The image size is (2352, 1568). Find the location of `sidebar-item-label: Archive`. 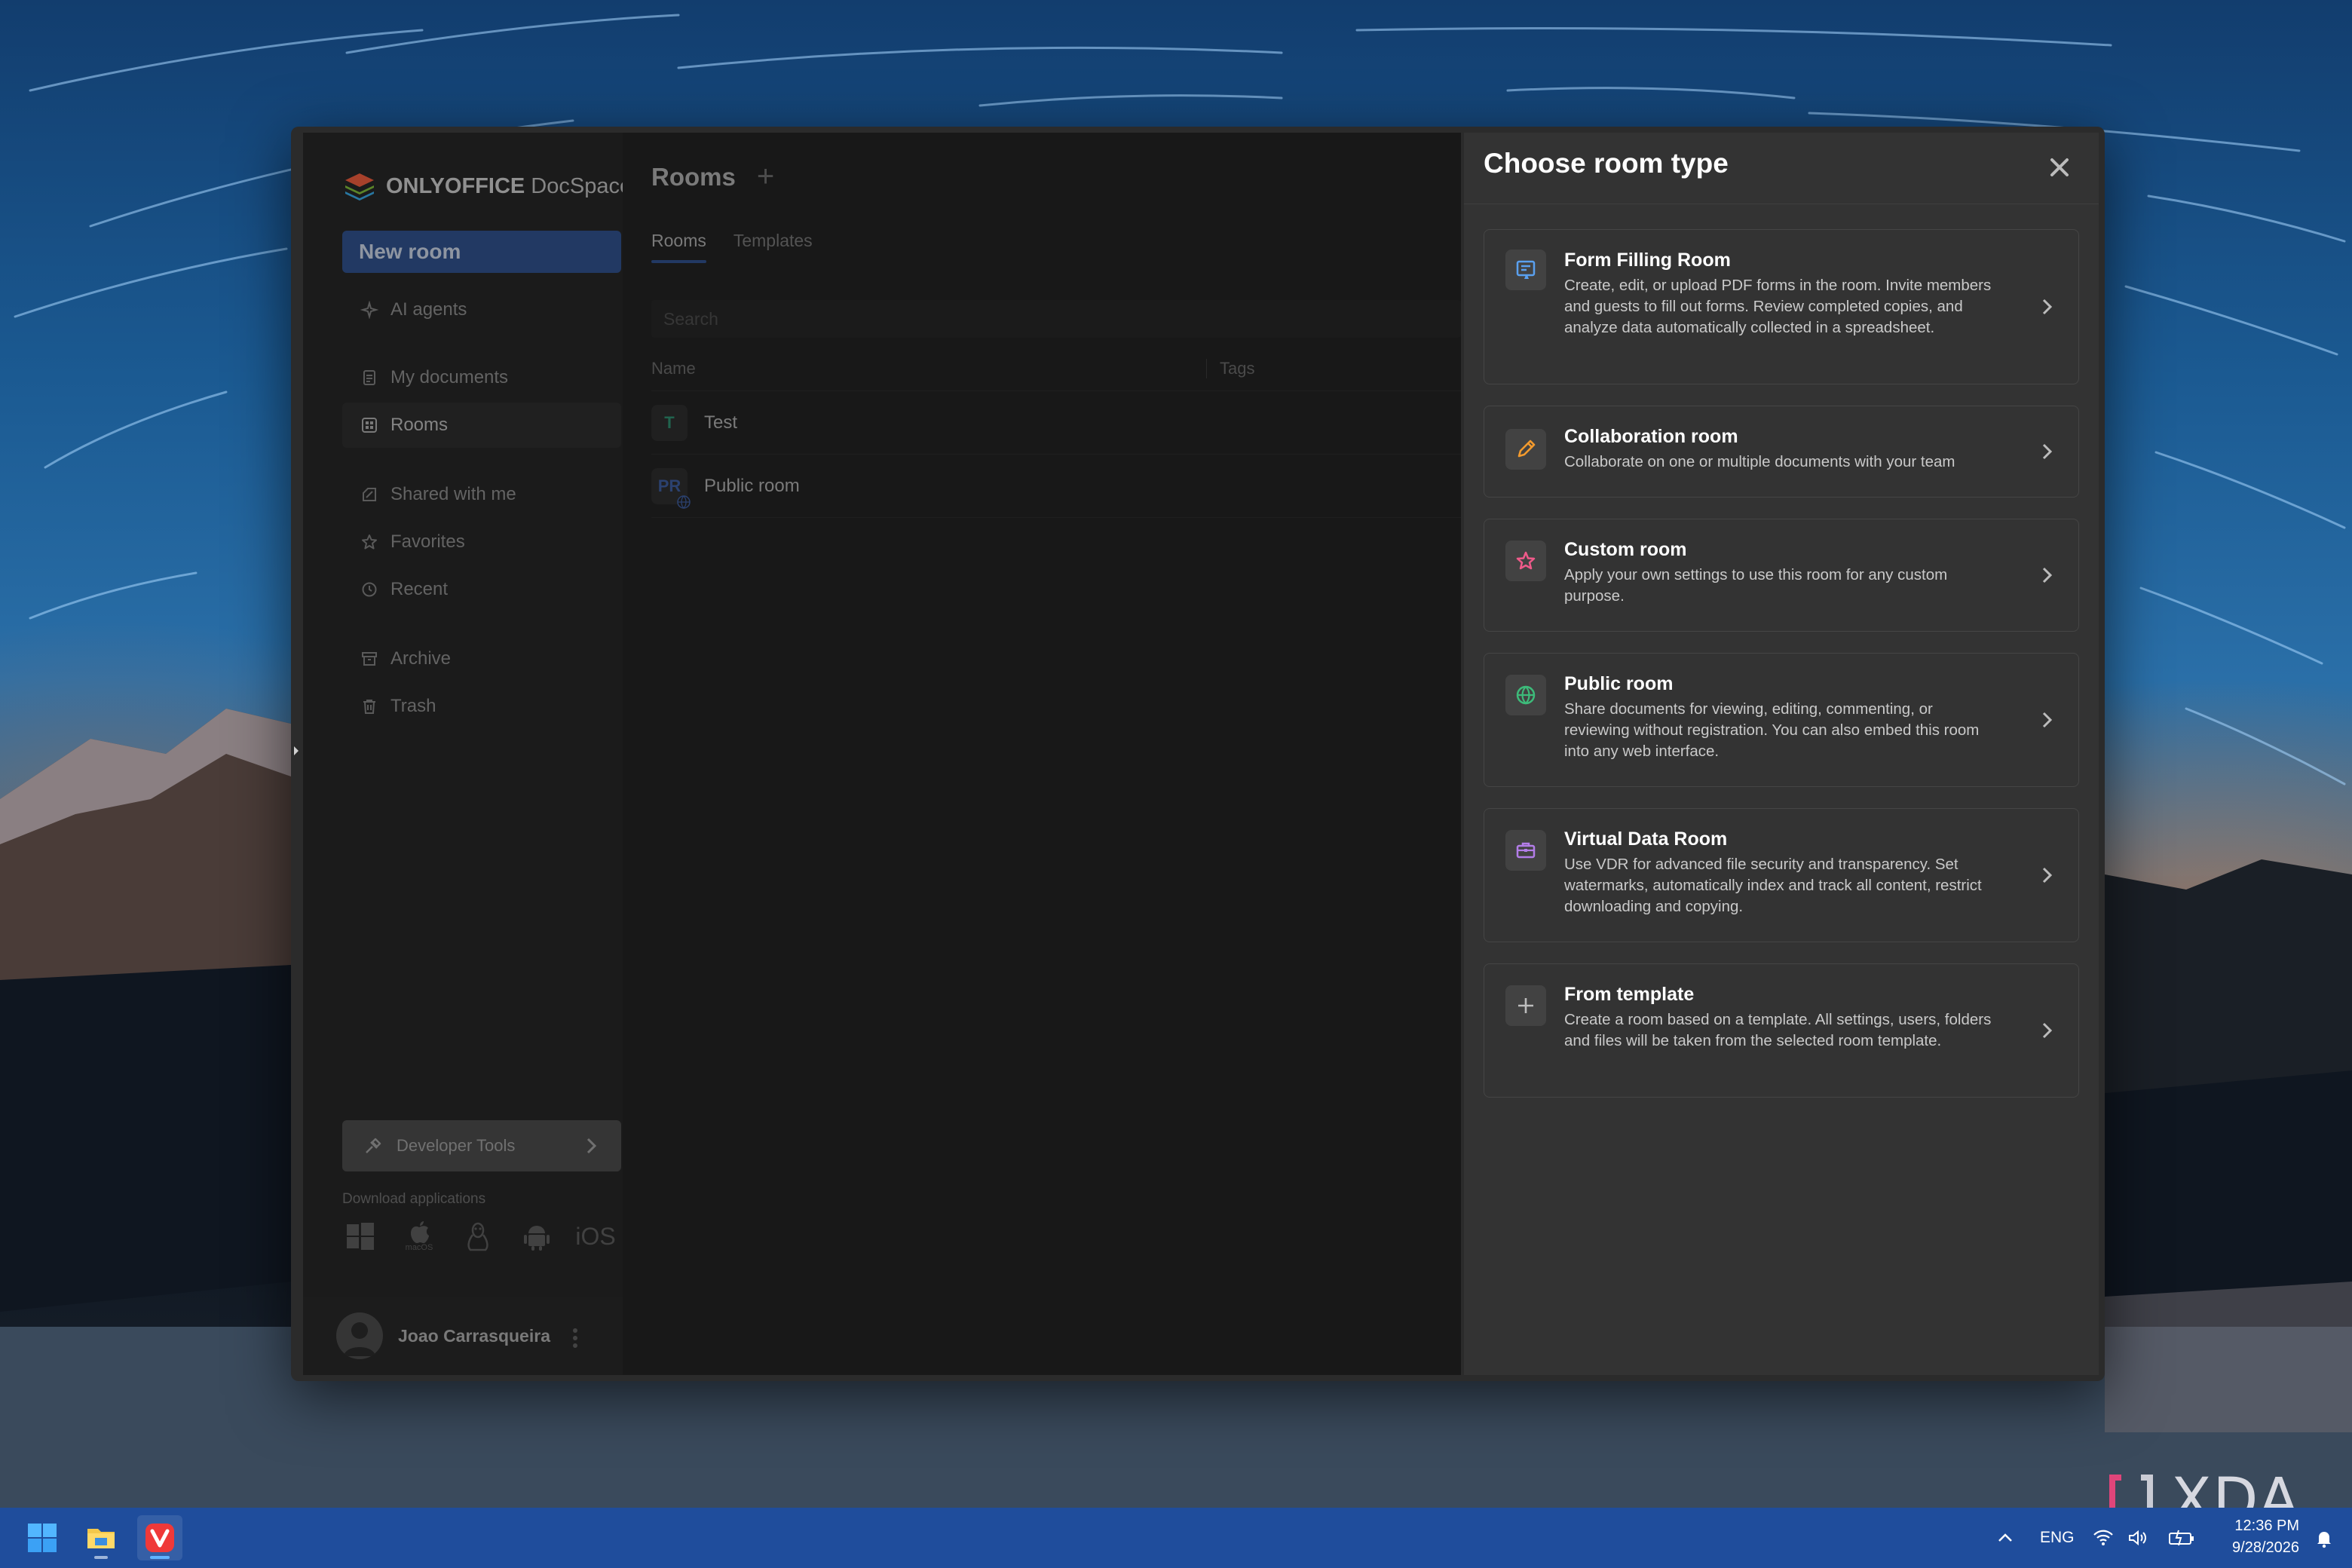

sidebar-item-label: Archive is located at coordinates (421, 658).